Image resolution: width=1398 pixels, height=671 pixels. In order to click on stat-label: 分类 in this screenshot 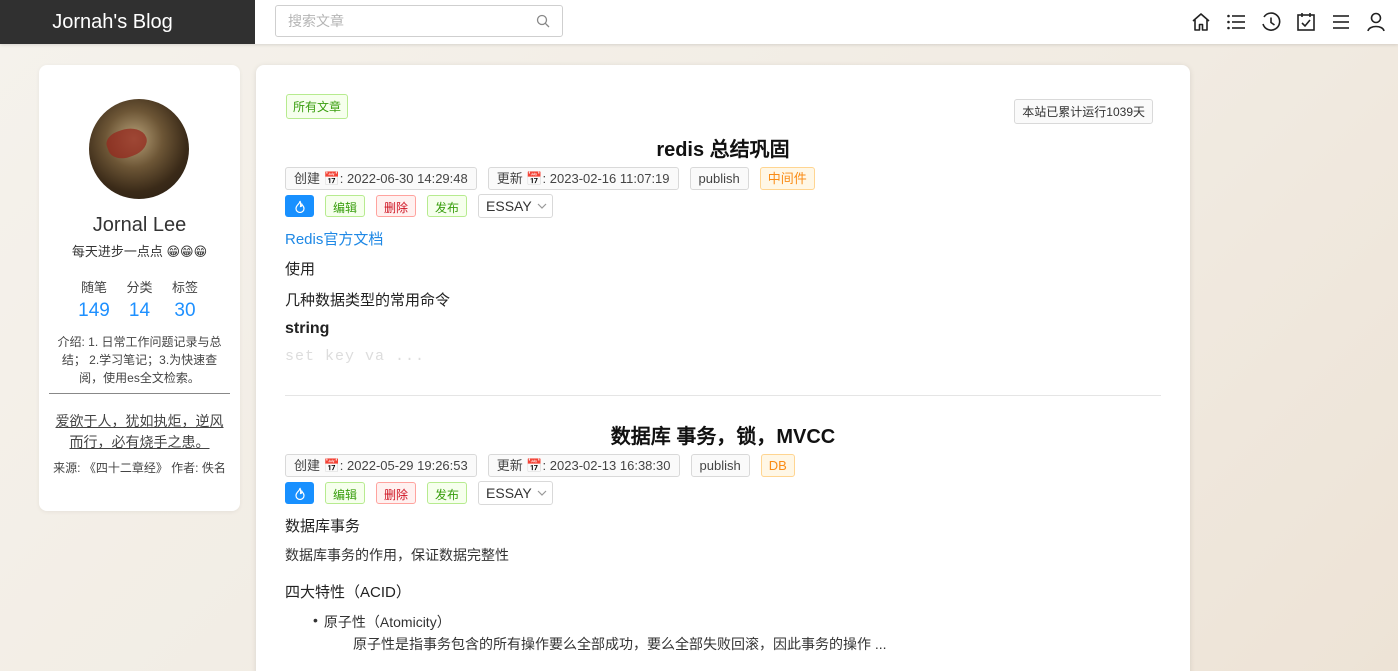, I will do `click(139, 287)`.